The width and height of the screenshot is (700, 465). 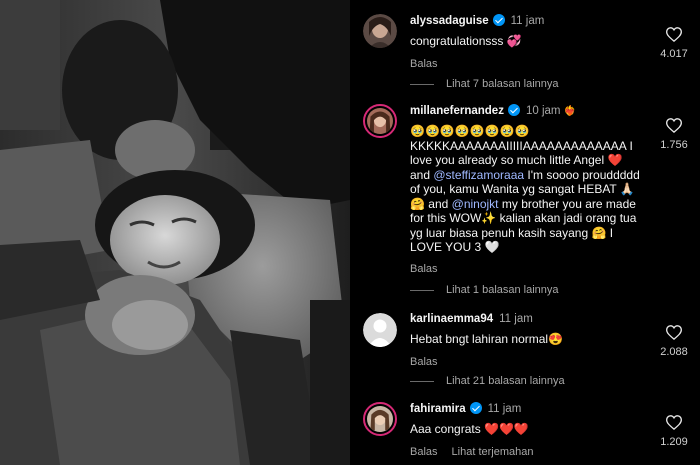 What do you see at coordinates (449, 21) in the screenshot?
I see `username: alyssadaguise` at bounding box center [449, 21].